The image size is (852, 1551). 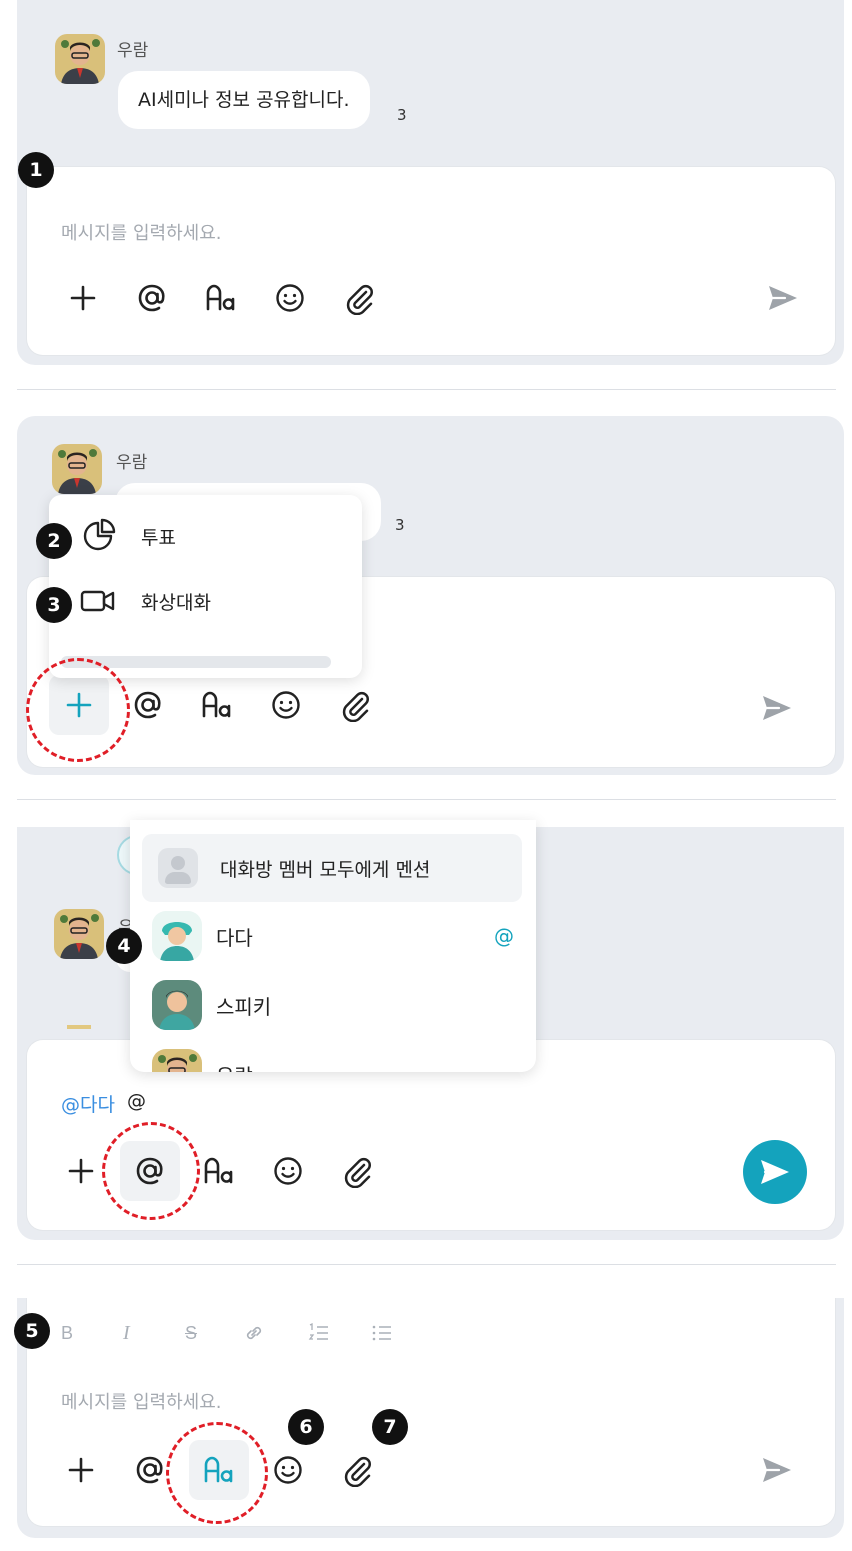 What do you see at coordinates (136, 1101) in the screenshot?
I see `typed-text: @` at bounding box center [136, 1101].